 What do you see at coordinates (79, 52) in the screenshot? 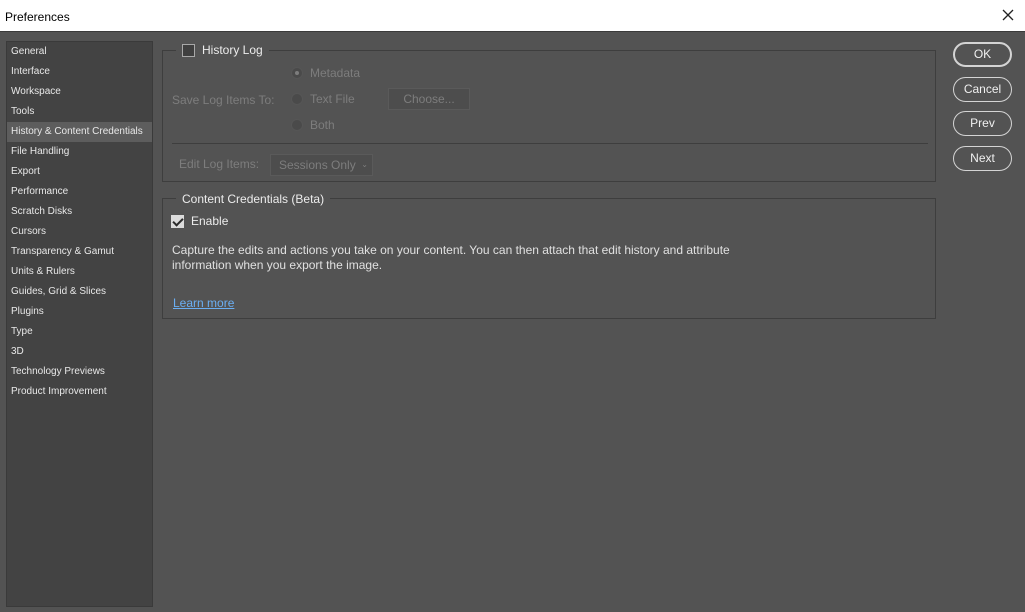
I see `sidebar-item-general: General` at bounding box center [79, 52].